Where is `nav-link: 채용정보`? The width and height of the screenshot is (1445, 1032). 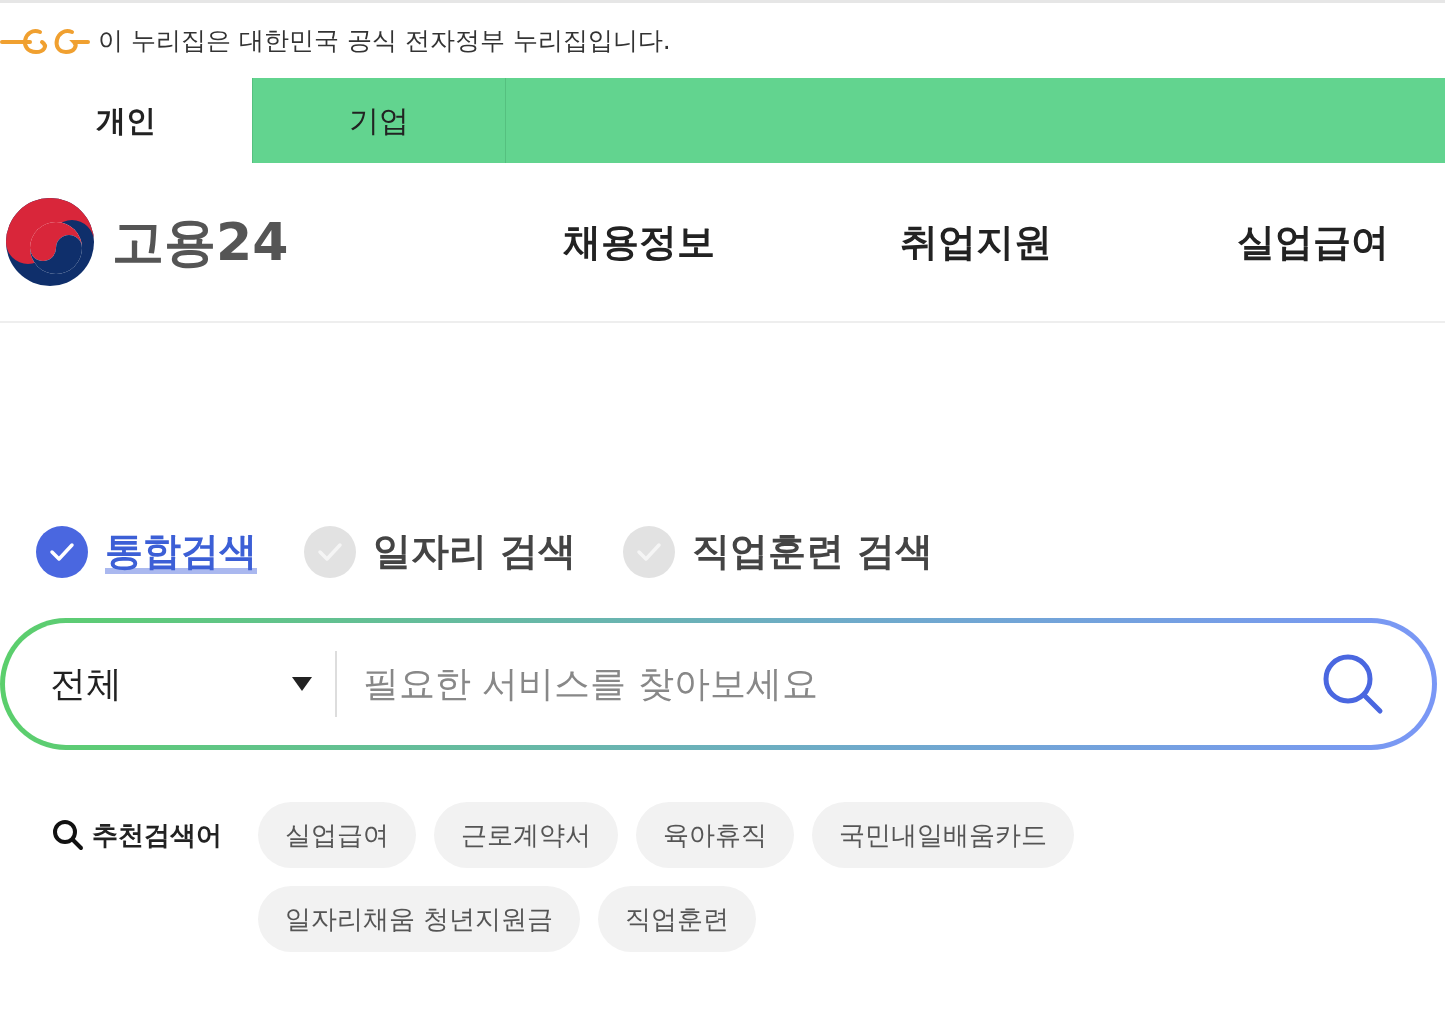 nav-link: 채용정보 is located at coordinates (639, 242).